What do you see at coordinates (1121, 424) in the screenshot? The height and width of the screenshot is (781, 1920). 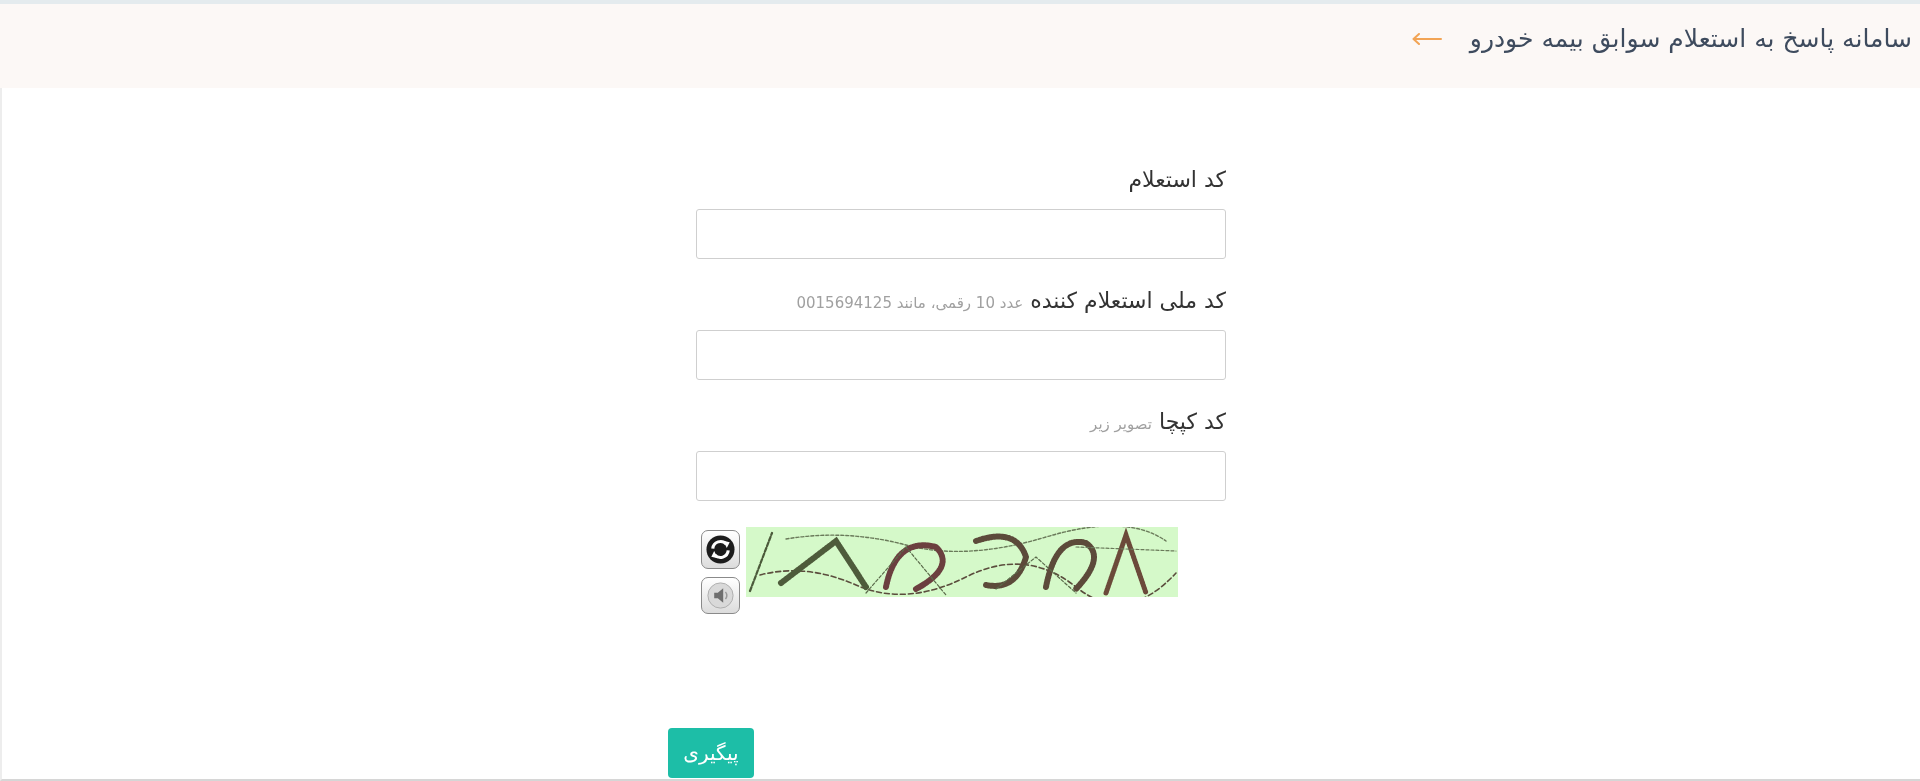 I see `field-hint: تصویر زیر` at bounding box center [1121, 424].